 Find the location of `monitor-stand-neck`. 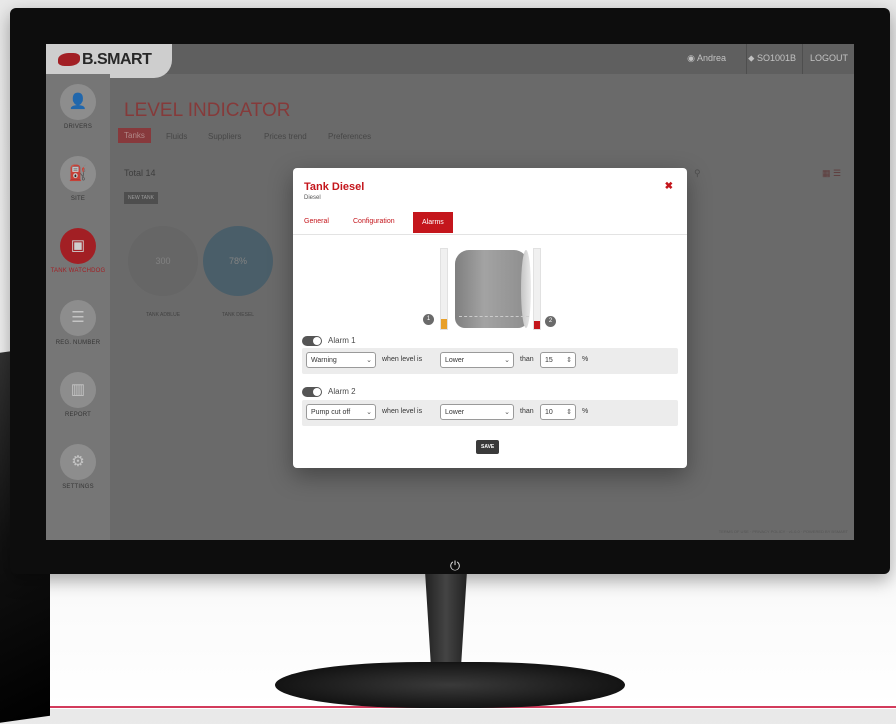

monitor-stand-neck is located at coordinates (446, 624).